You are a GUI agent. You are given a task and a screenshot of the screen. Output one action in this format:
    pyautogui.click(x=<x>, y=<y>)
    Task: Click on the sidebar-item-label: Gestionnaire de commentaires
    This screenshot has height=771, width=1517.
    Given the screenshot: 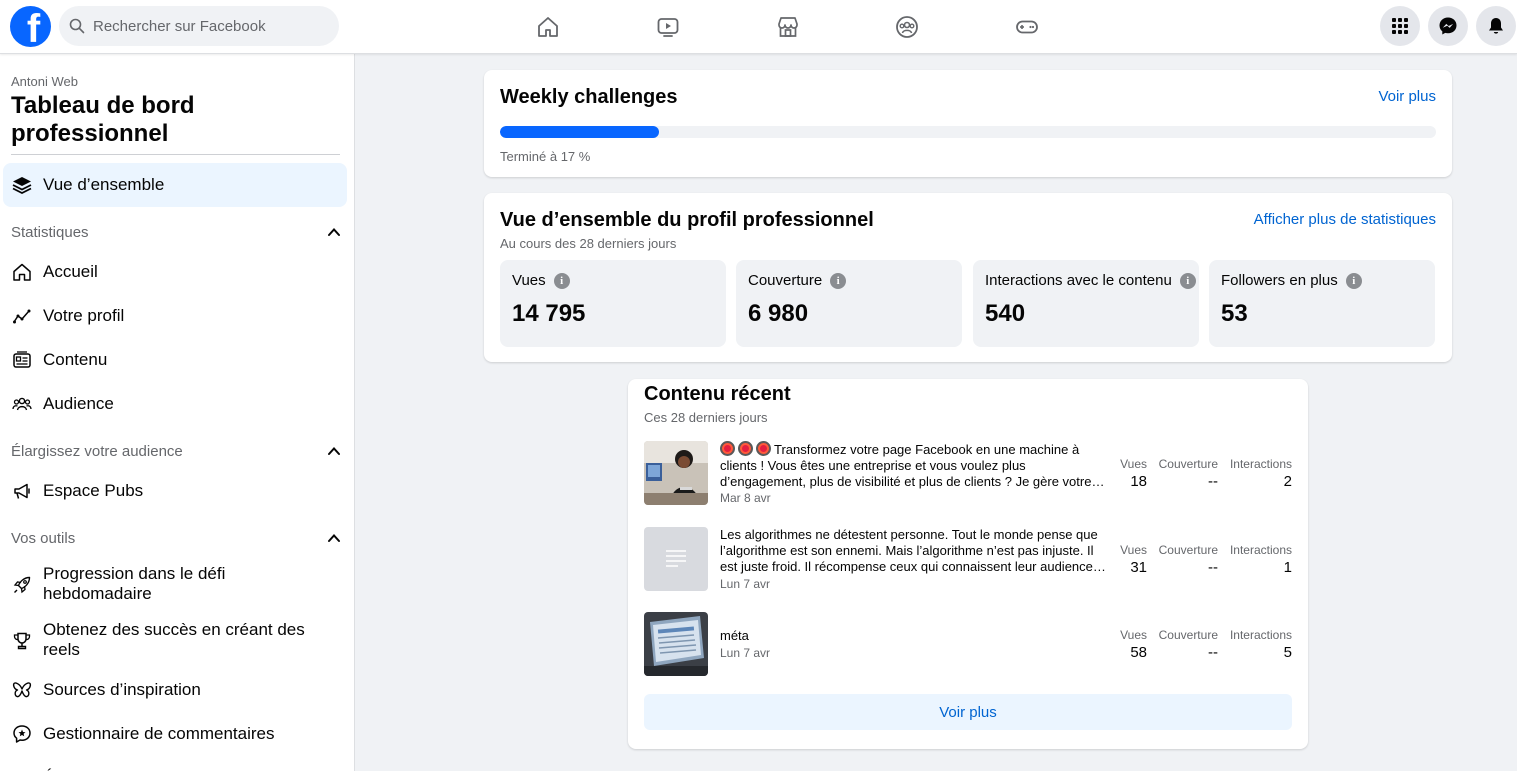 What is the action you would take?
    pyautogui.click(x=159, y=733)
    